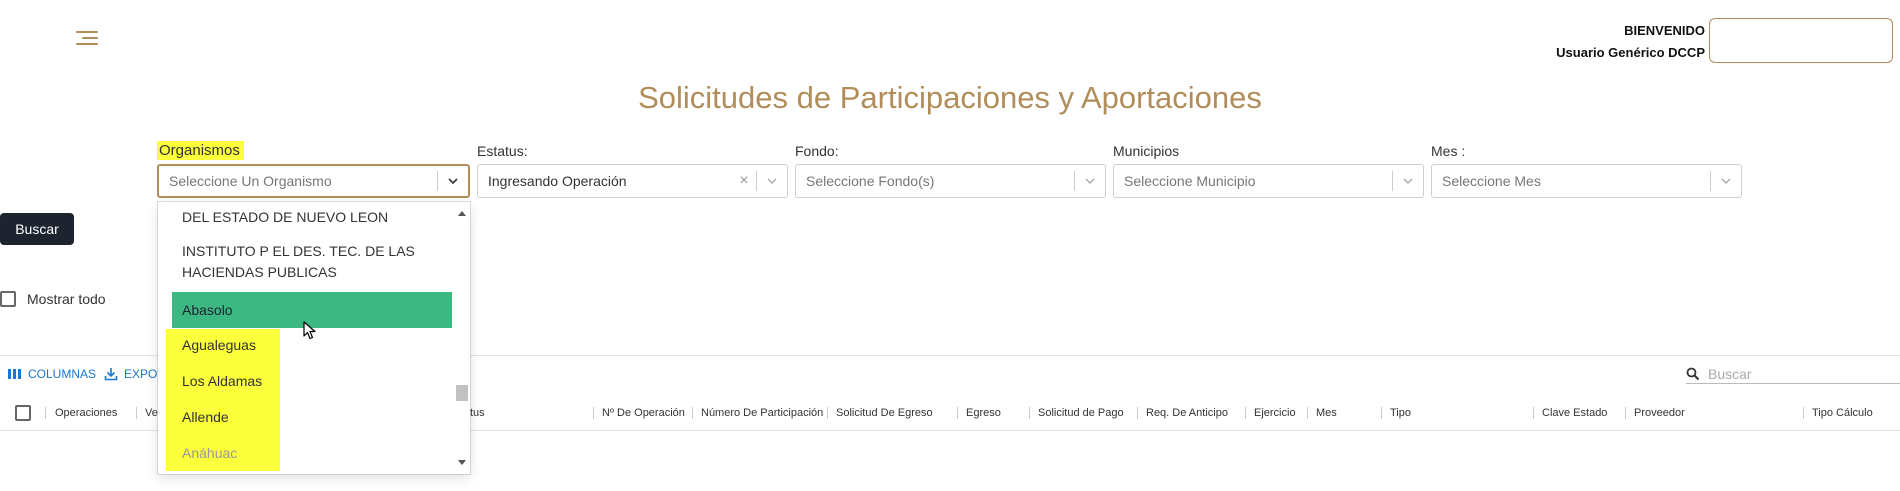 The image size is (1900, 491). Describe the element at coordinates (62, 374) in the screenshot. I see `columns-label: COLUMNAS` at that location.